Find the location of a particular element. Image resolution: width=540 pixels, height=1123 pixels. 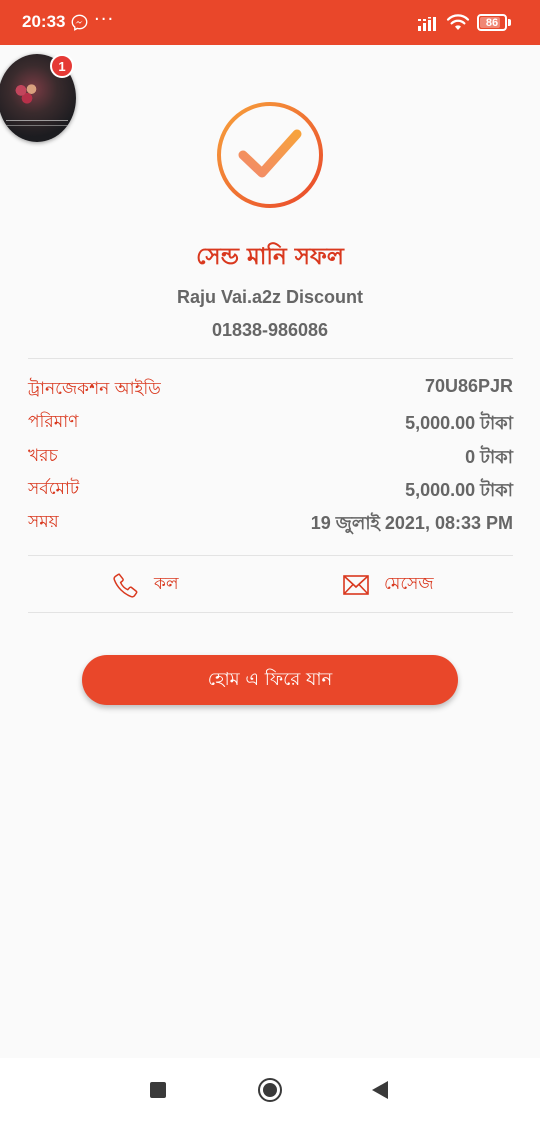

recipient-number: 01838-986086 is located at coordinates (270, 330).